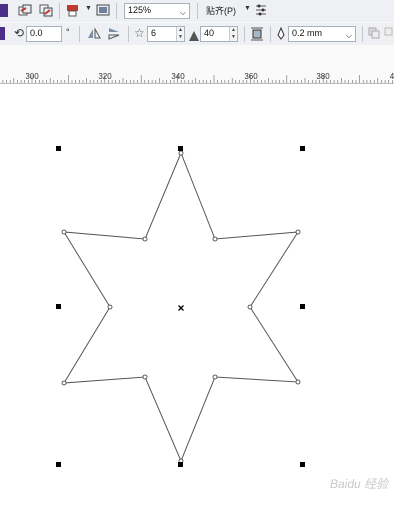  What do you see at coordinates (178, 76) in the screenshot?
I see `ruler-label-340: 340` at bounding box center [178, 76].